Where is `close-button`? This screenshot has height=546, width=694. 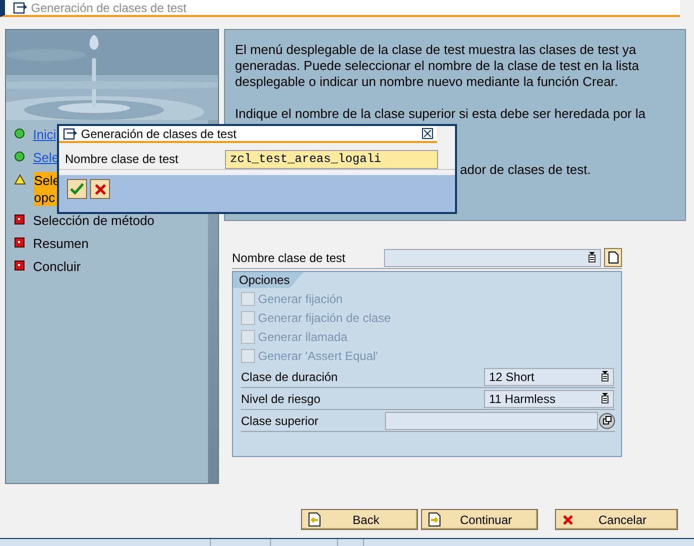 close-button is located at coordinates (427, 133).